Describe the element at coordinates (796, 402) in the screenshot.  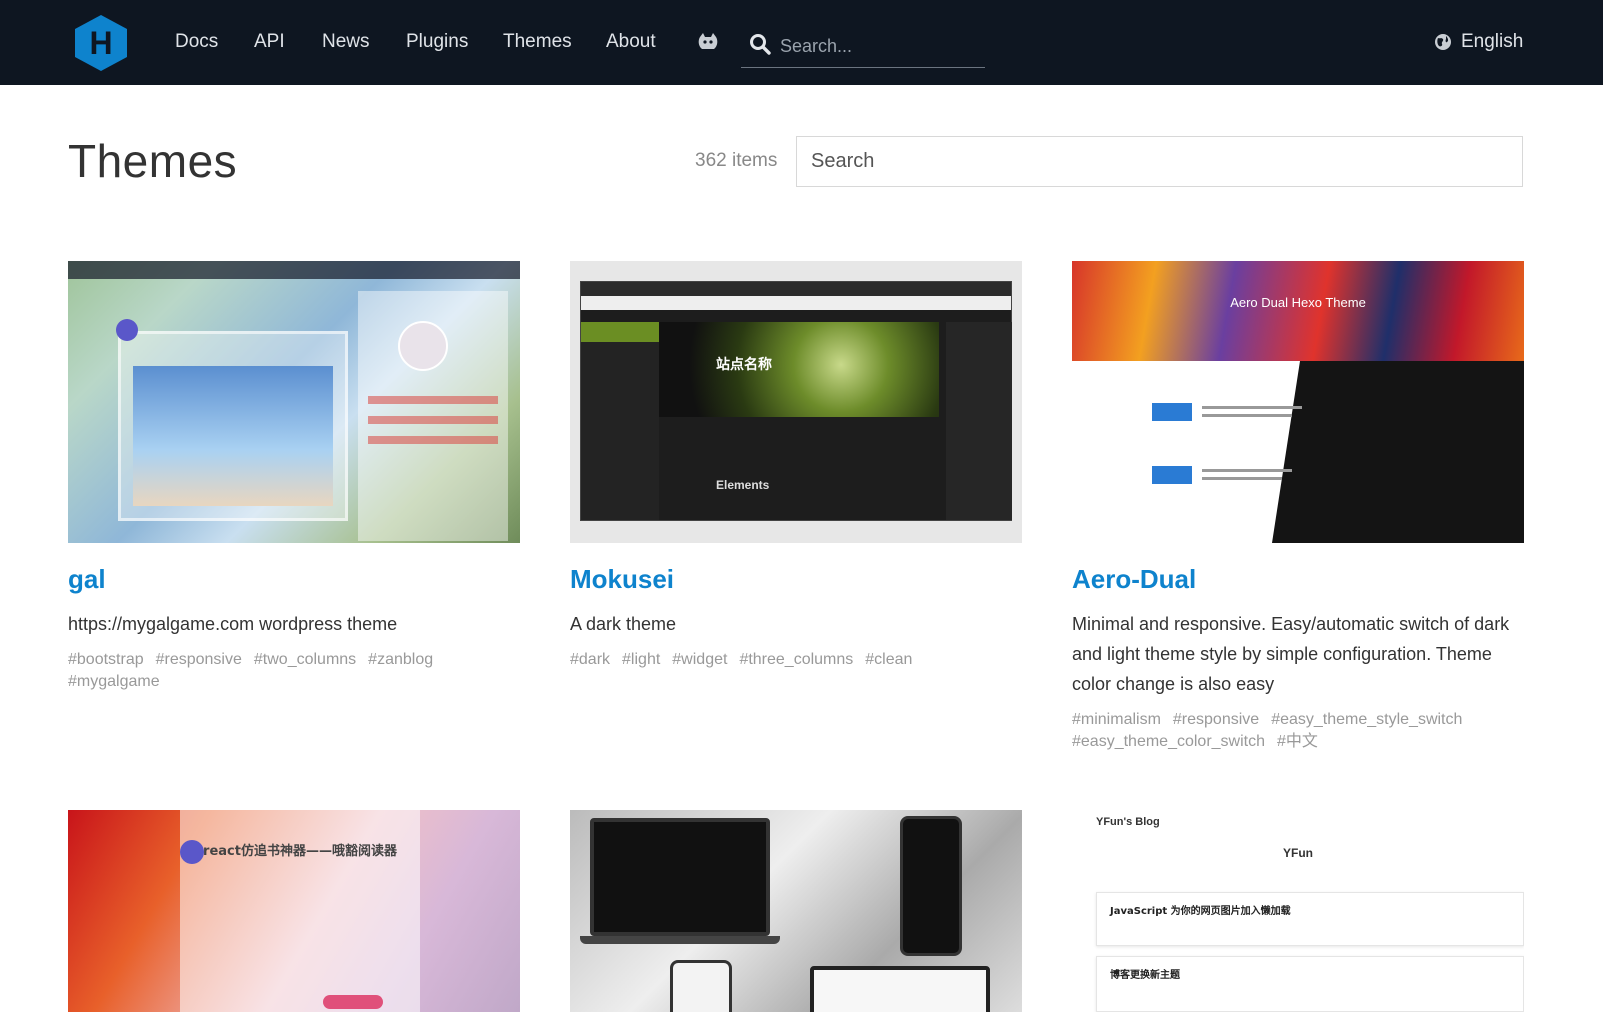
I see `theme-thumbnail-mokusei: 站点名称 Elements` at that location.